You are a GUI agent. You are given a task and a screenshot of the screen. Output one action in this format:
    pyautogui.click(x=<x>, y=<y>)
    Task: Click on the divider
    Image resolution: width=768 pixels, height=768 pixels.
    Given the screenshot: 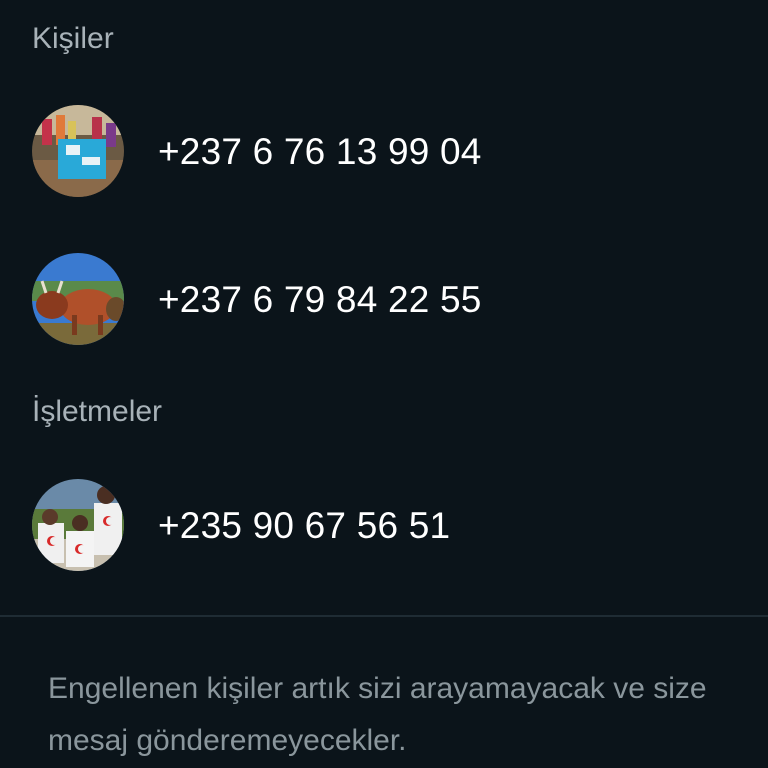 What is the action you would take?
    pyautogui.click(x=384, y=616)
    